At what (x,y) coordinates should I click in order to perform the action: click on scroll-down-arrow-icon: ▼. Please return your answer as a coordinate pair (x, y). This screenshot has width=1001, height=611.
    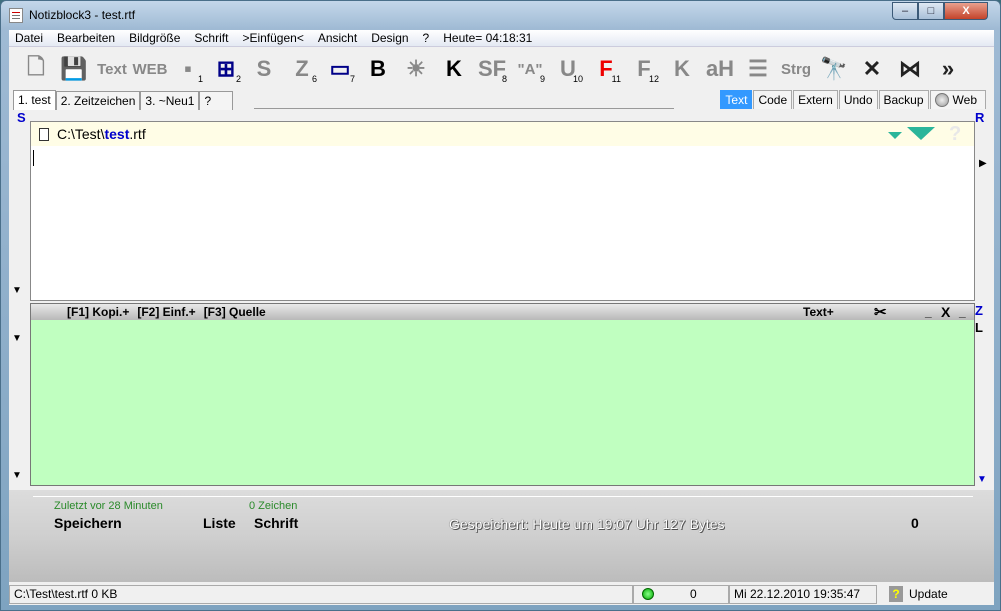
    Looking at the image, I should click on (982, 479).